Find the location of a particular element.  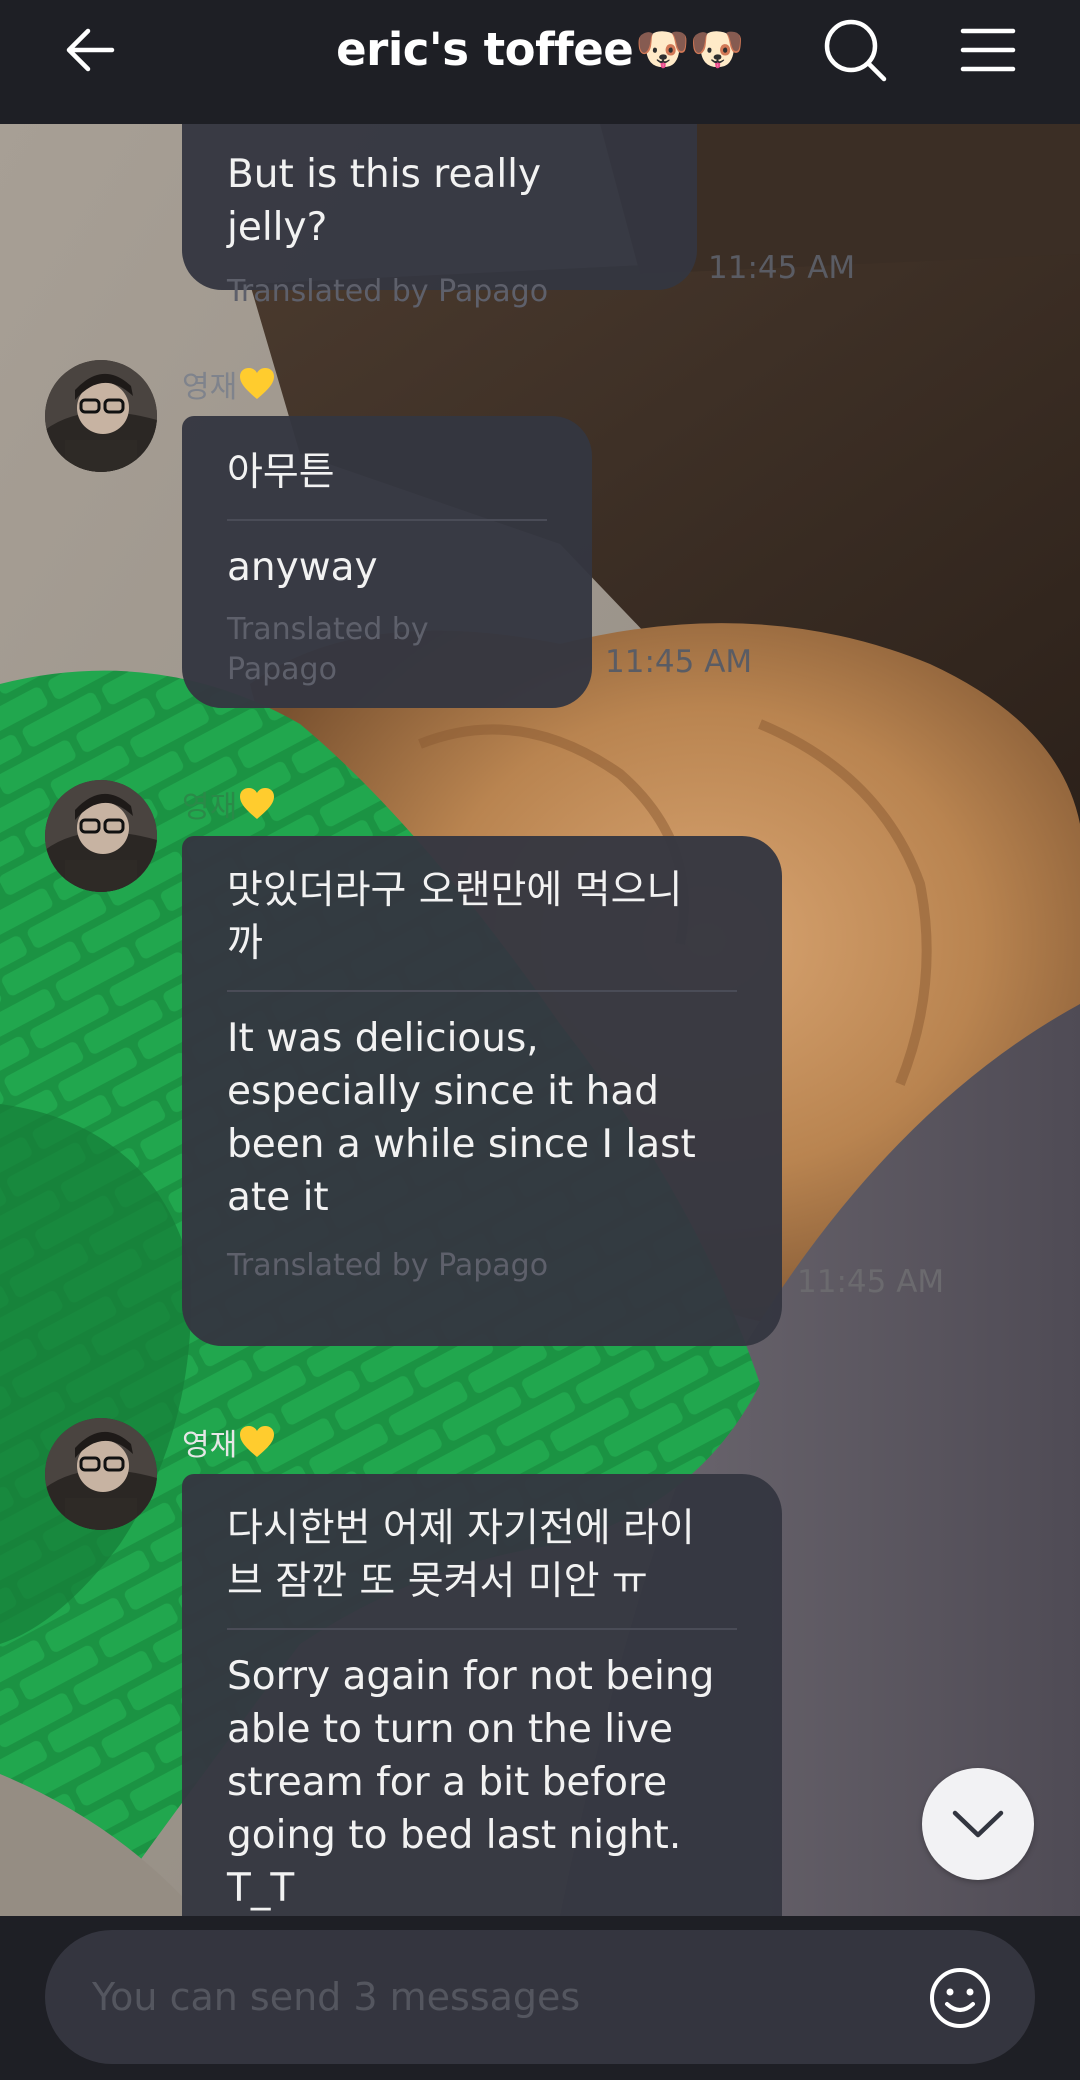

smiley-icon is located at coordinates (960, 1998).